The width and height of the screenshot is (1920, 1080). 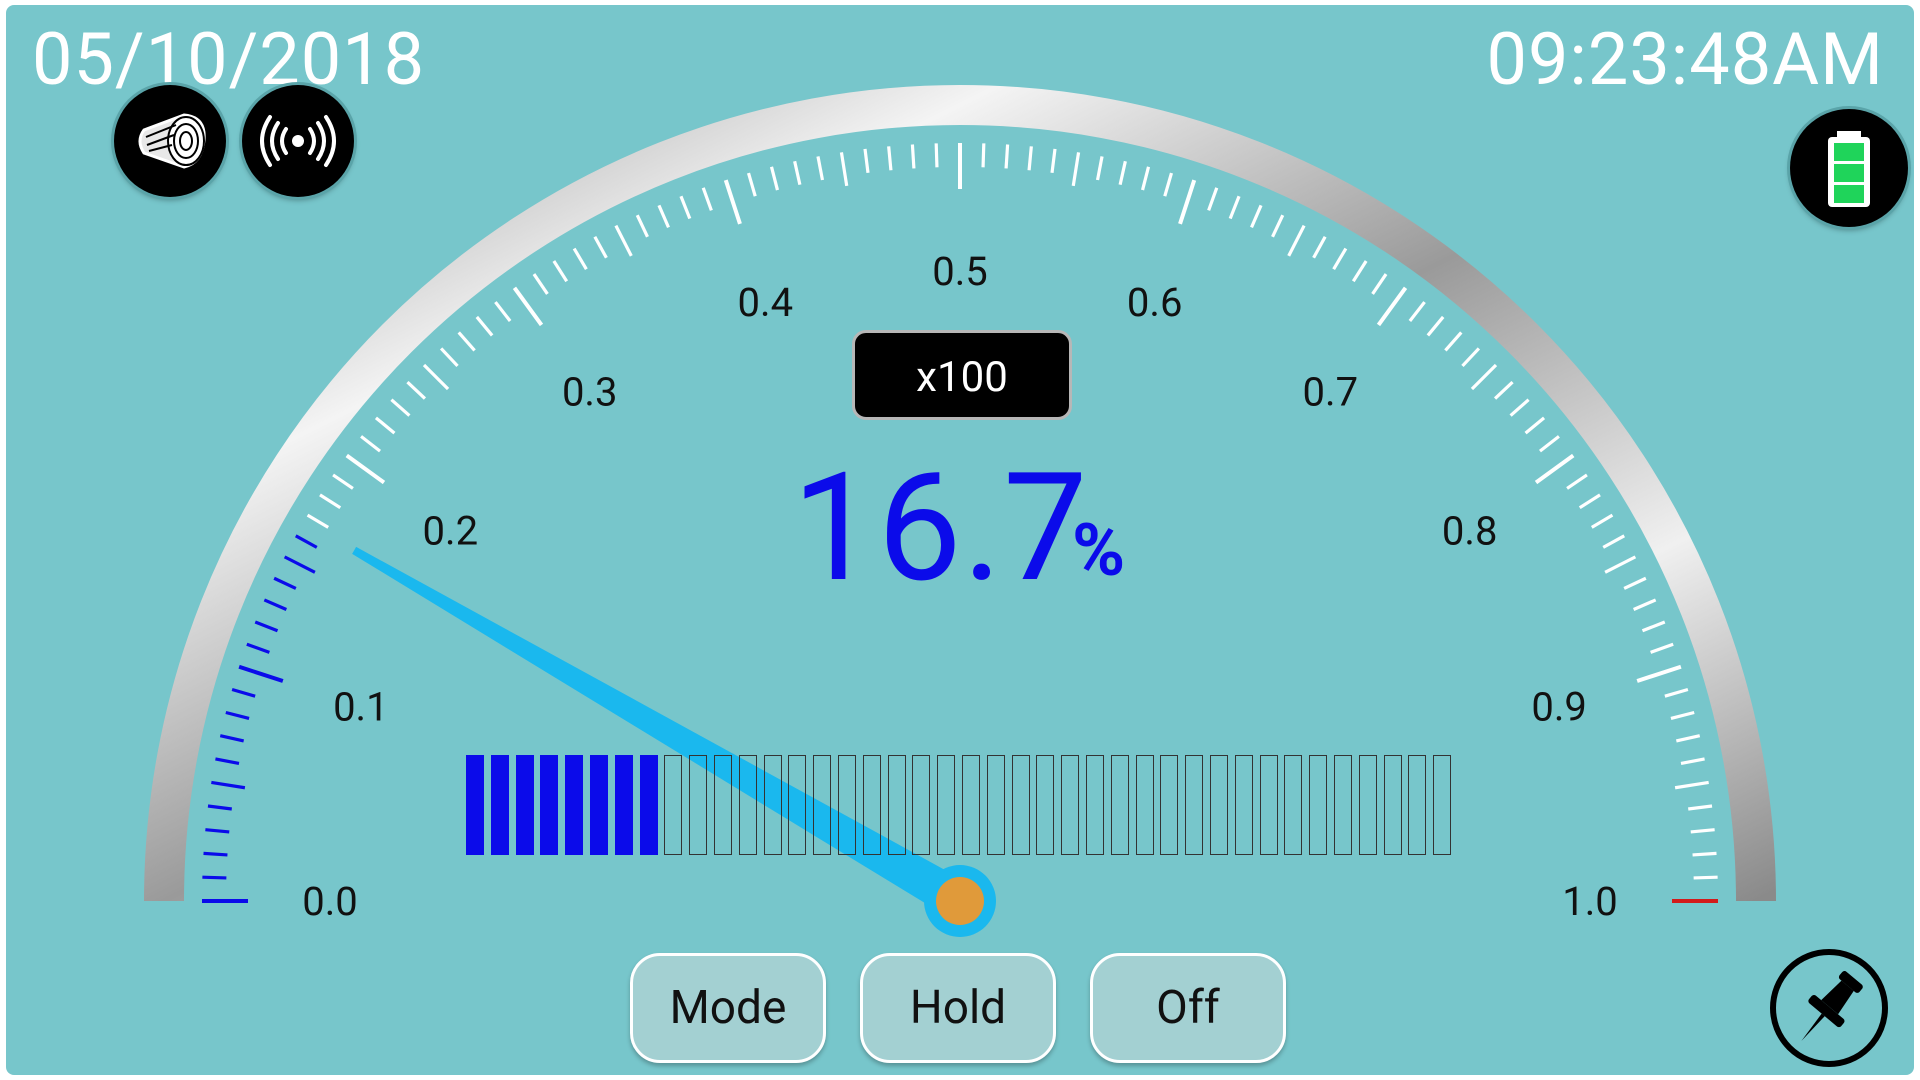 I want to click on hold-button: Hold, so click(x=958, y=1008).